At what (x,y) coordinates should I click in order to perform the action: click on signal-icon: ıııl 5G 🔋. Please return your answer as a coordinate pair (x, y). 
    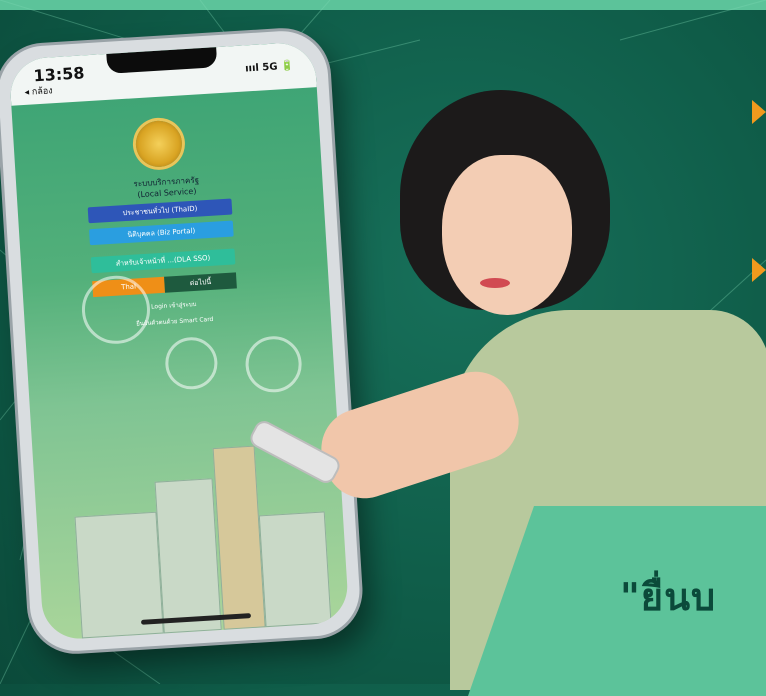
    Looking at the image, I should click on (269, 67).